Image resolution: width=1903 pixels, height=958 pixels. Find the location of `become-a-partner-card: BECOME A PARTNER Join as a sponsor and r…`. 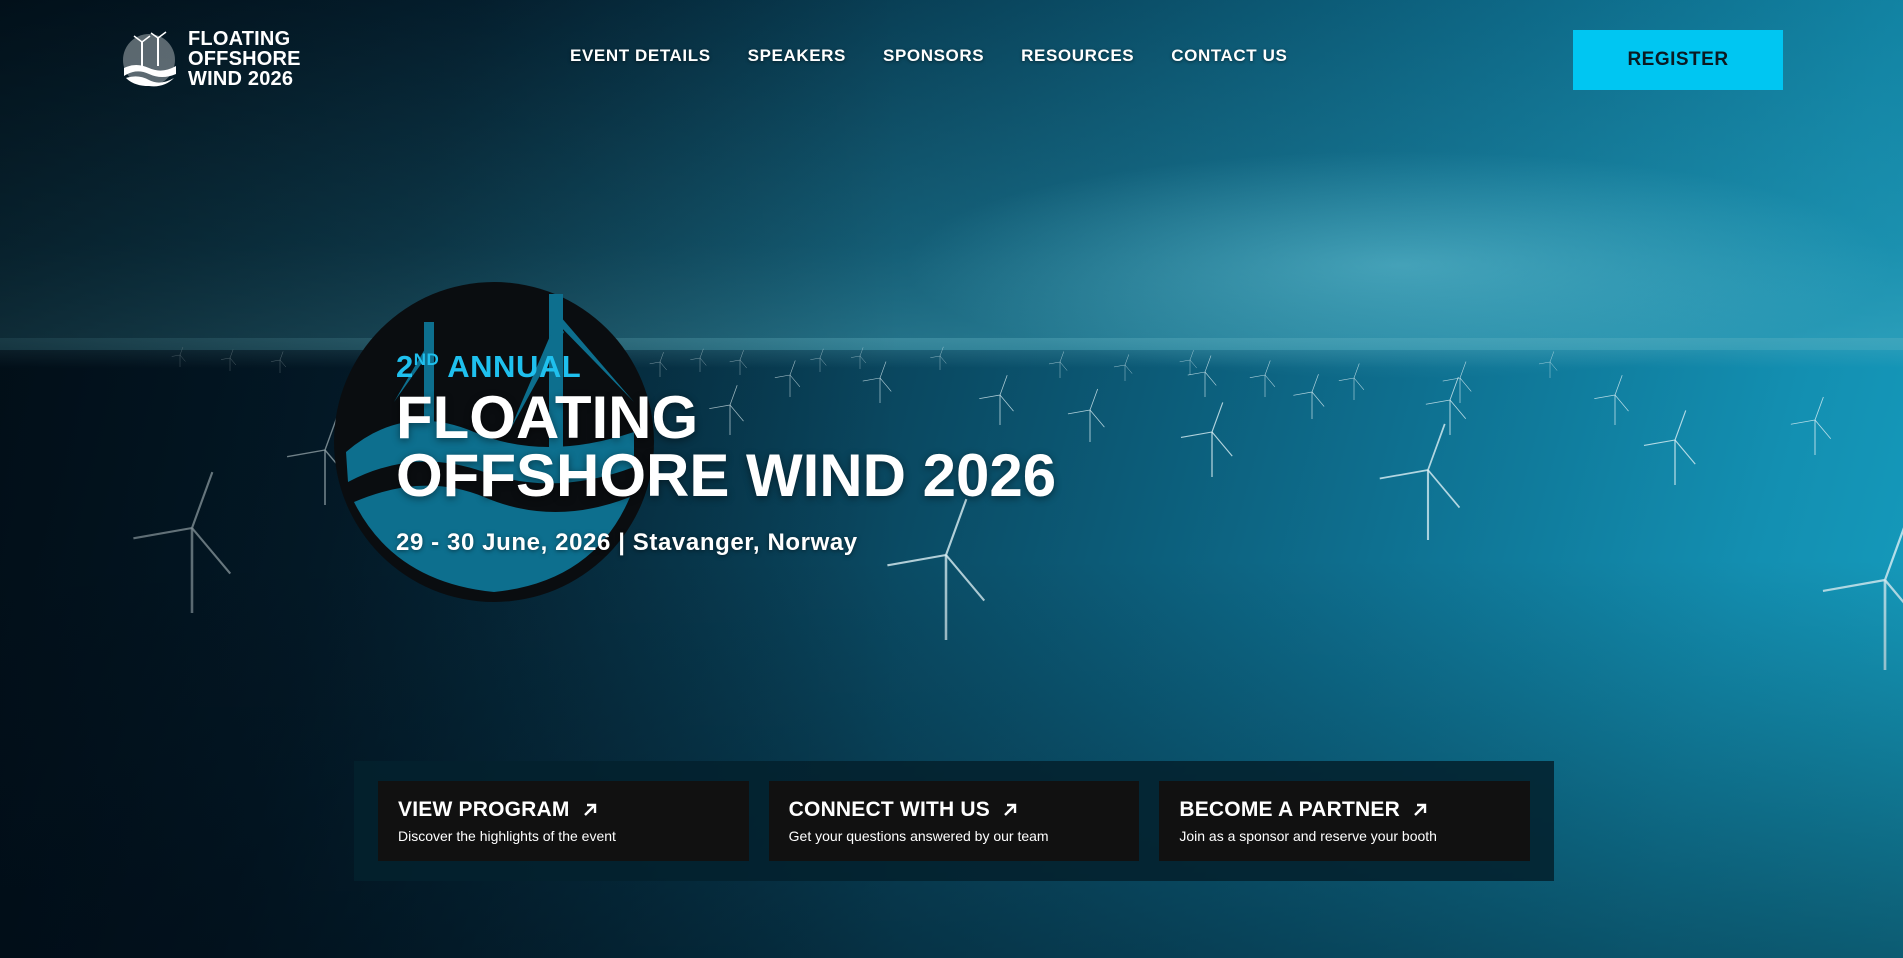

become-a-partner-card: BECOME A PARTNER Join as a sponsor and r… is located at coordinates (1345, 821).